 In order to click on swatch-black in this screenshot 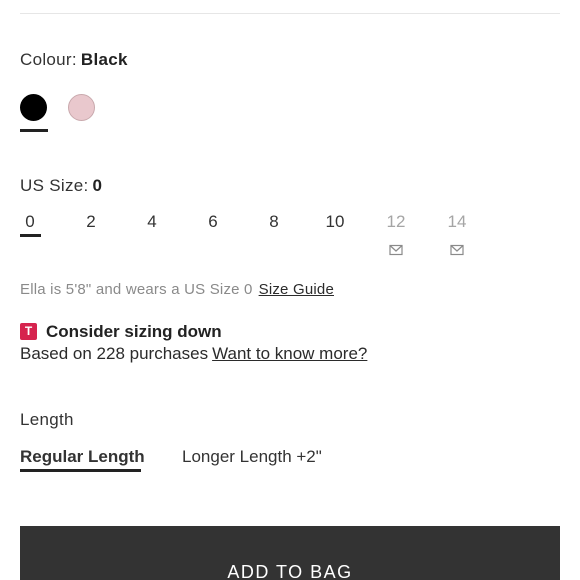, I will do `click(33, 107)`.